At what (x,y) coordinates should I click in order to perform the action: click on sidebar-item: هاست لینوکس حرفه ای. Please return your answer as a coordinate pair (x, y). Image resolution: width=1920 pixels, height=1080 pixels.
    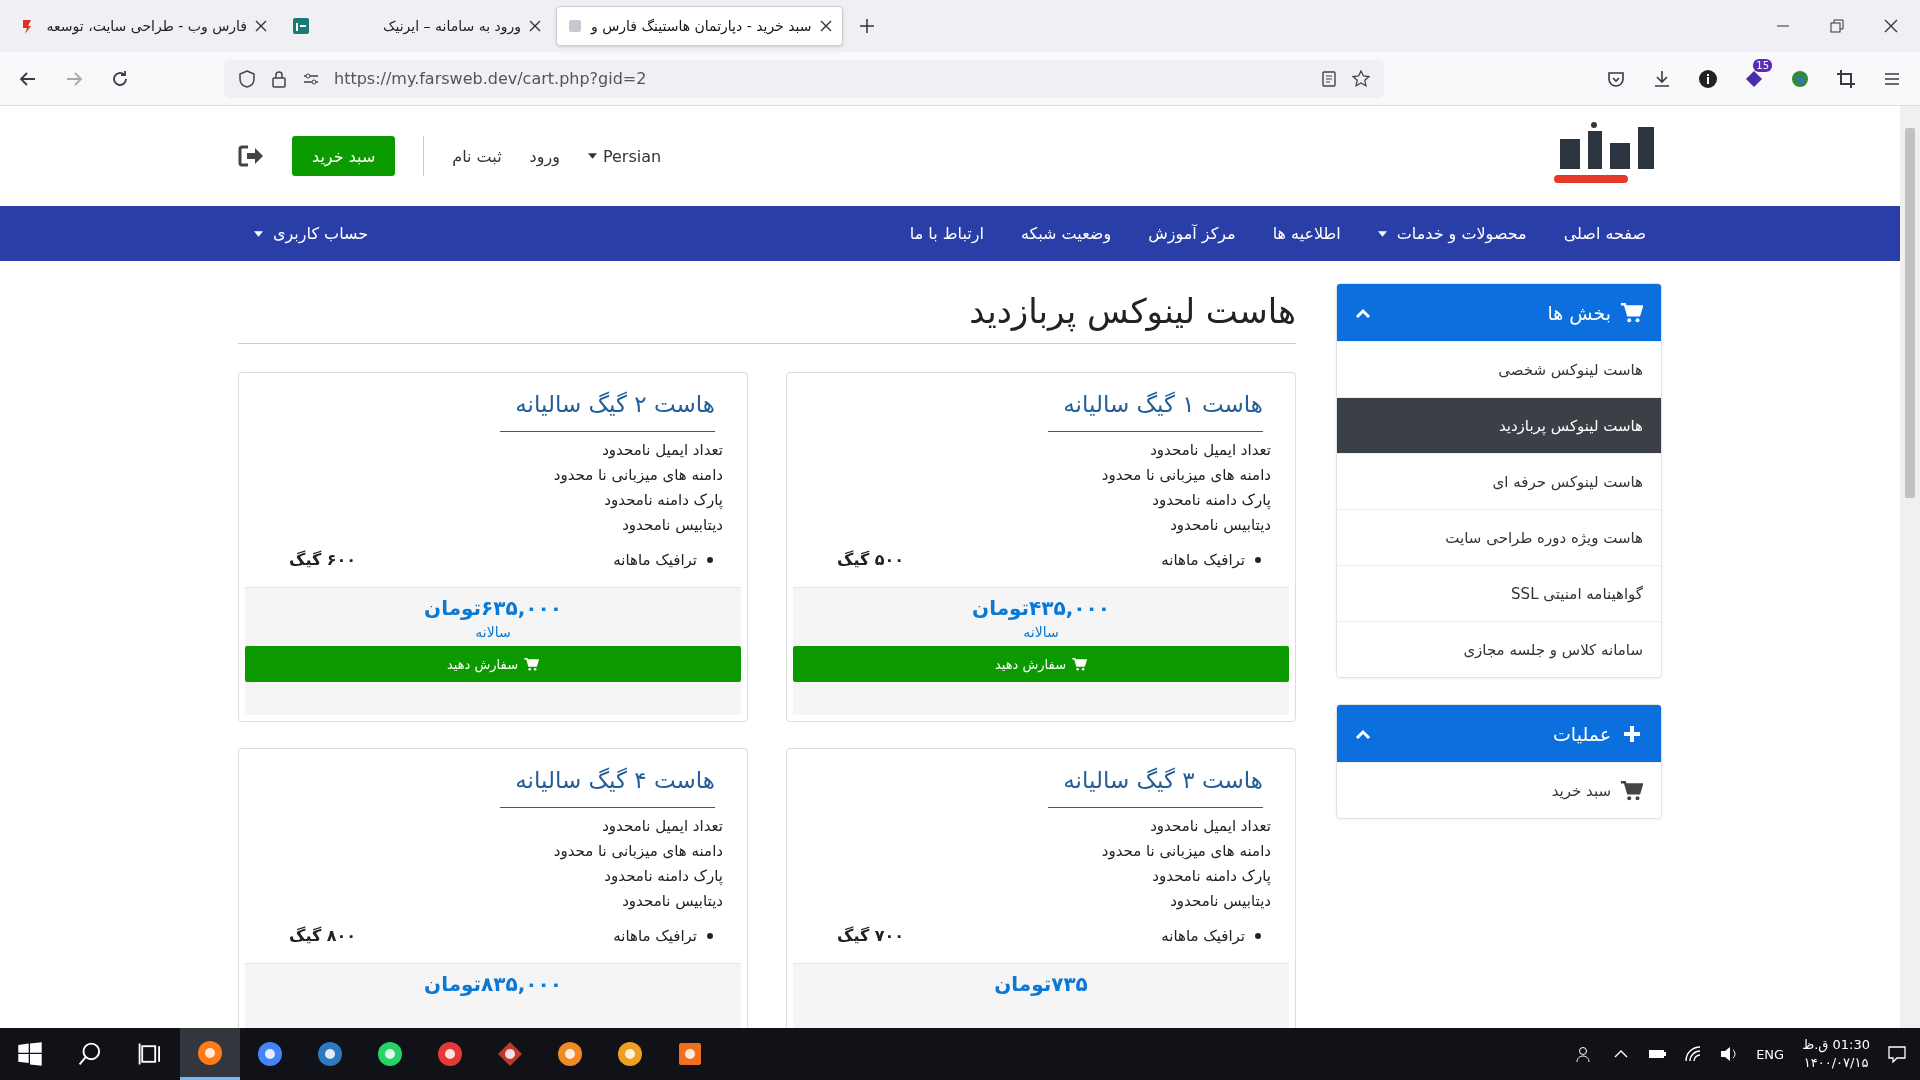
    Looking at the image, I should click on (1499, 481).